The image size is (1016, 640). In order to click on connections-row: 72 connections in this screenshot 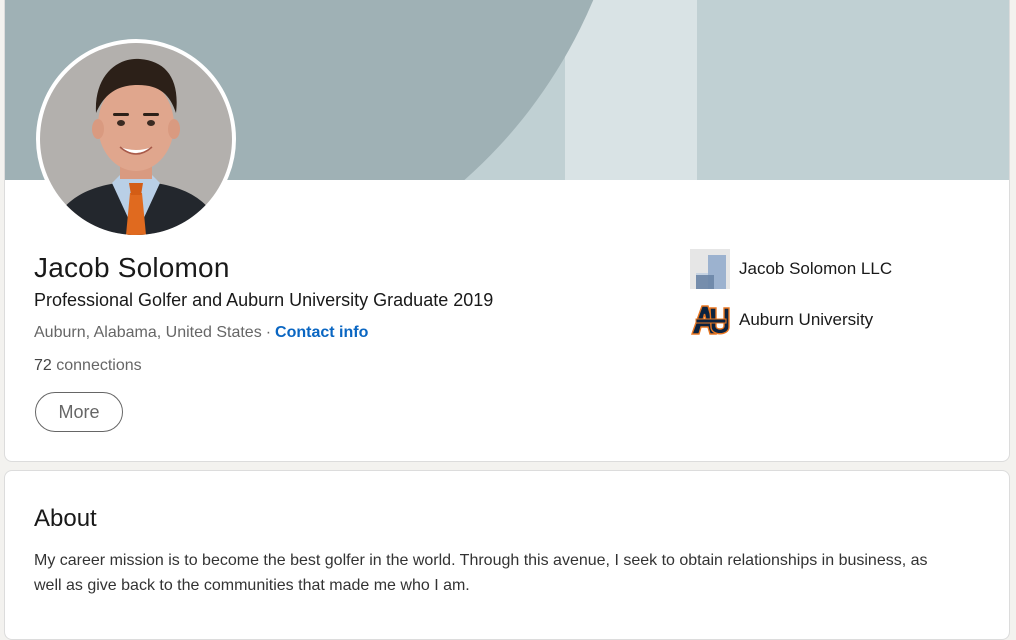, I will do `click(88, 366)`.